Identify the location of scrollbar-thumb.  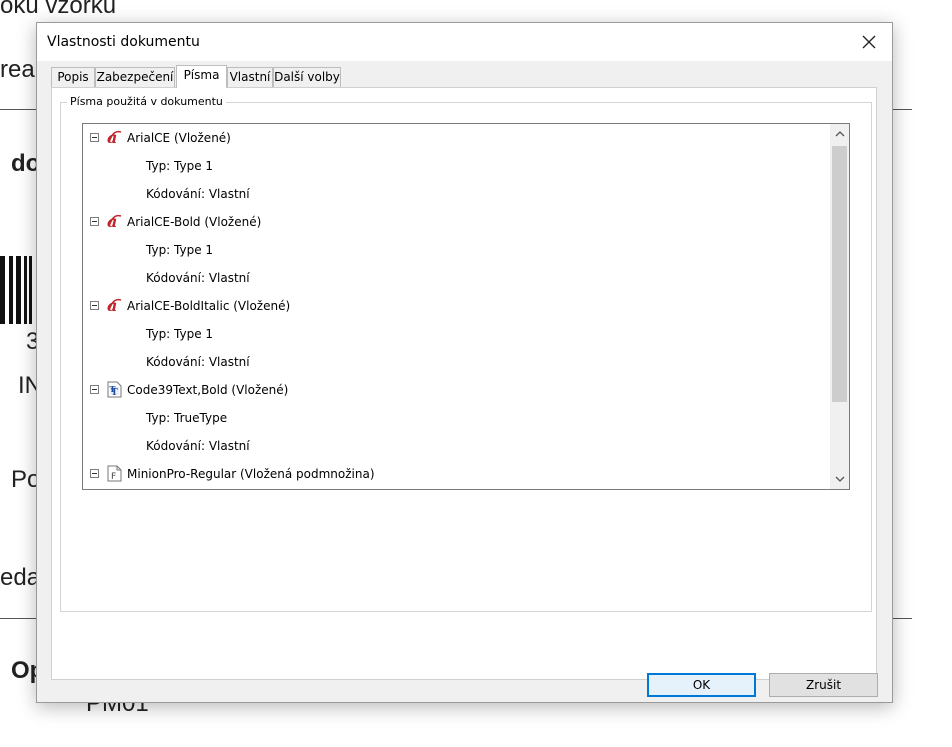
(839, 274).